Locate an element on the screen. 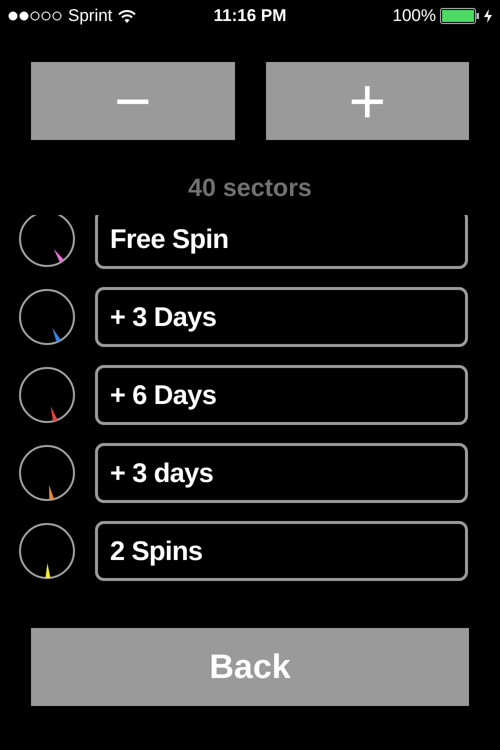 The width and height of the screenshot is (500, 750). clock-time: 11:16 PM is located at coordinates (250, 15).